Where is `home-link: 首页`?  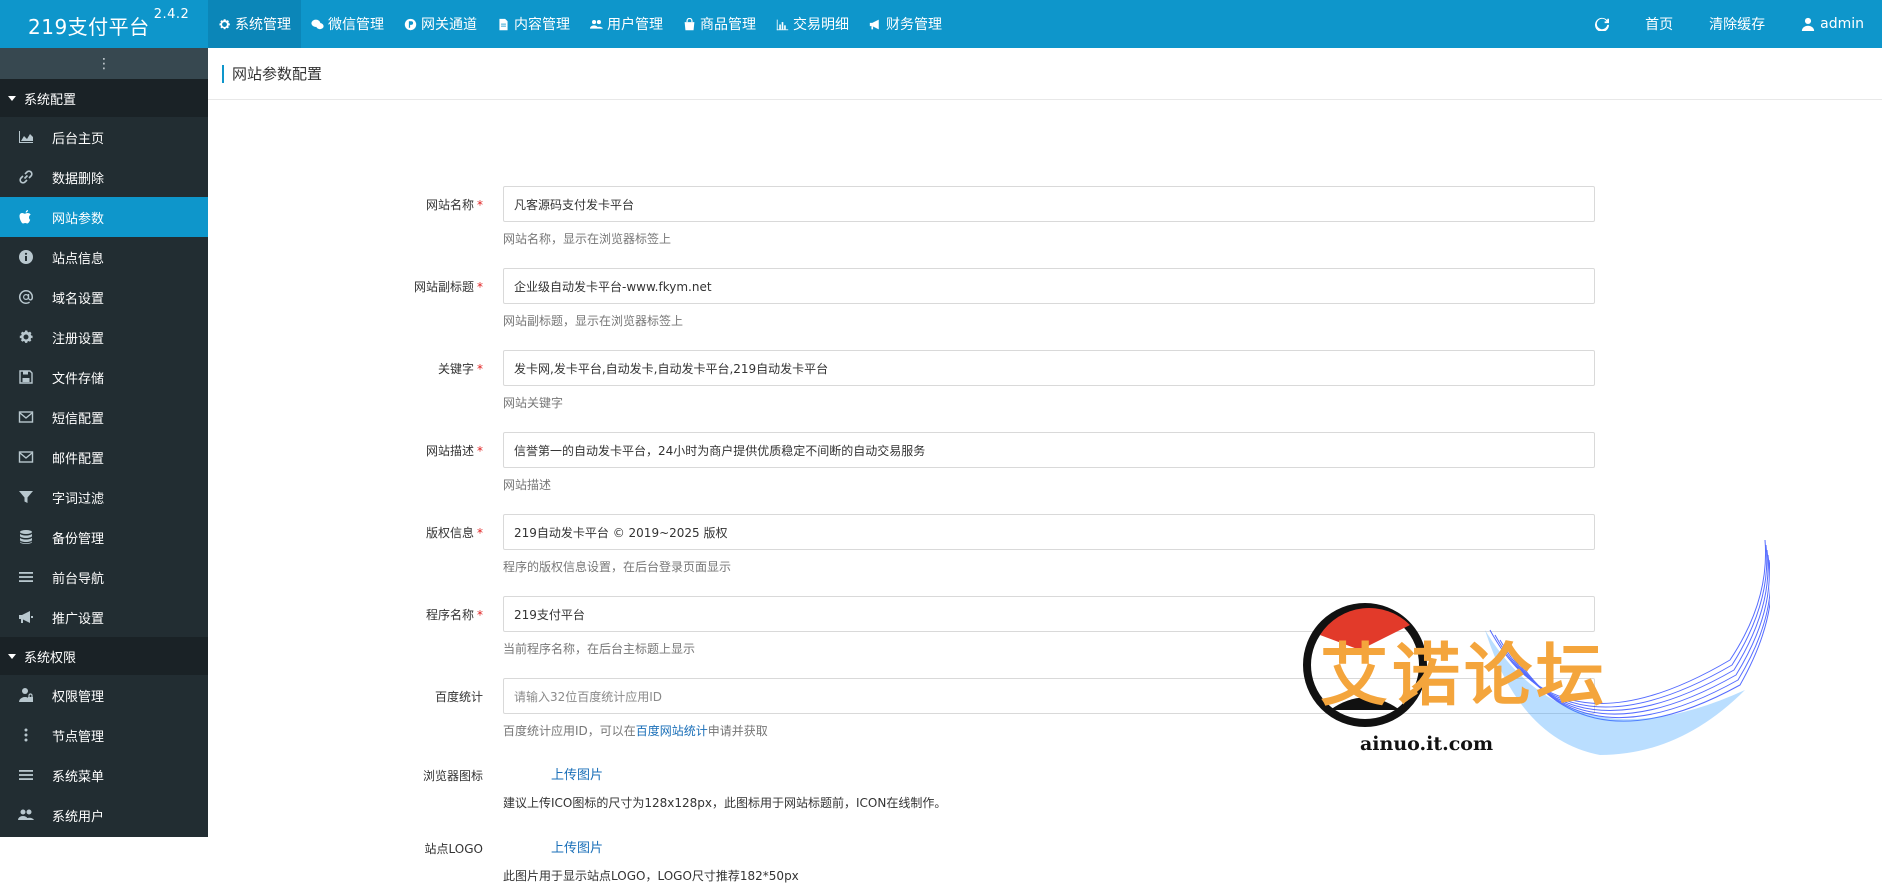
home-link: 首页 is located at coordinates (1659, 24).